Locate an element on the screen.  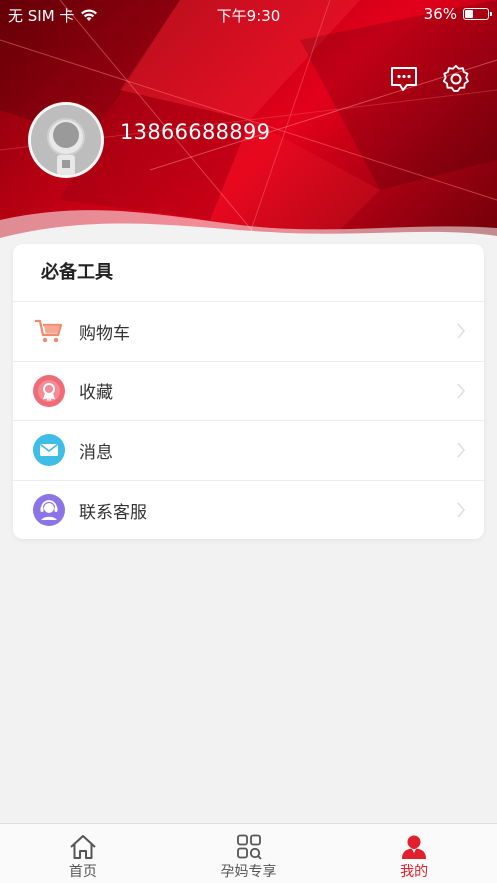
tab-home: 首页 is located at coordinates (83, 853).